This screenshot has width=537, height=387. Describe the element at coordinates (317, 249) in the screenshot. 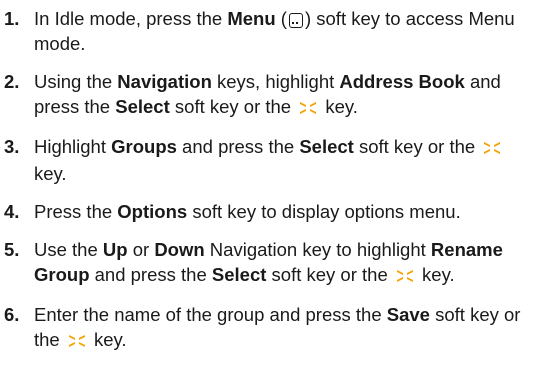

I see `step-text: Navigation key to highlight` at that location.